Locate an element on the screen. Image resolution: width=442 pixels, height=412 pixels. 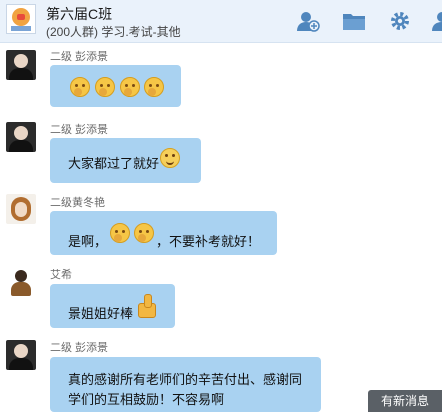
chat-header: 第六届C班 (200人群) 学习.考试-其他 is located at coordinates (221, 21).